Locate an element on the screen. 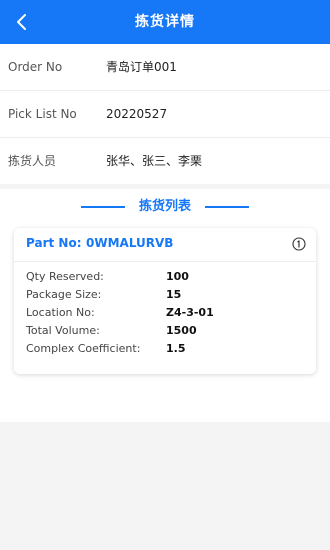 This screenshot has height=550, width=330. picker-row: 拣货人员 张华、张三、李栗 is located at coordinates (165, 161).